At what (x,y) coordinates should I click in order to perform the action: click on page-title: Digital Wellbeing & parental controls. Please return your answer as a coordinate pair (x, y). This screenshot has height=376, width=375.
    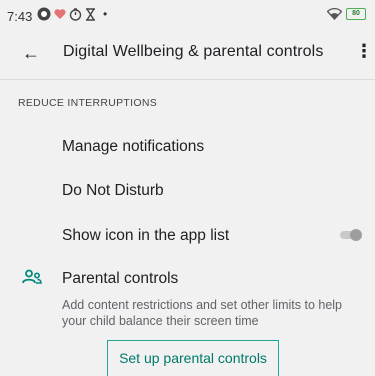
    Looking at the image, I should click on (193, 51).